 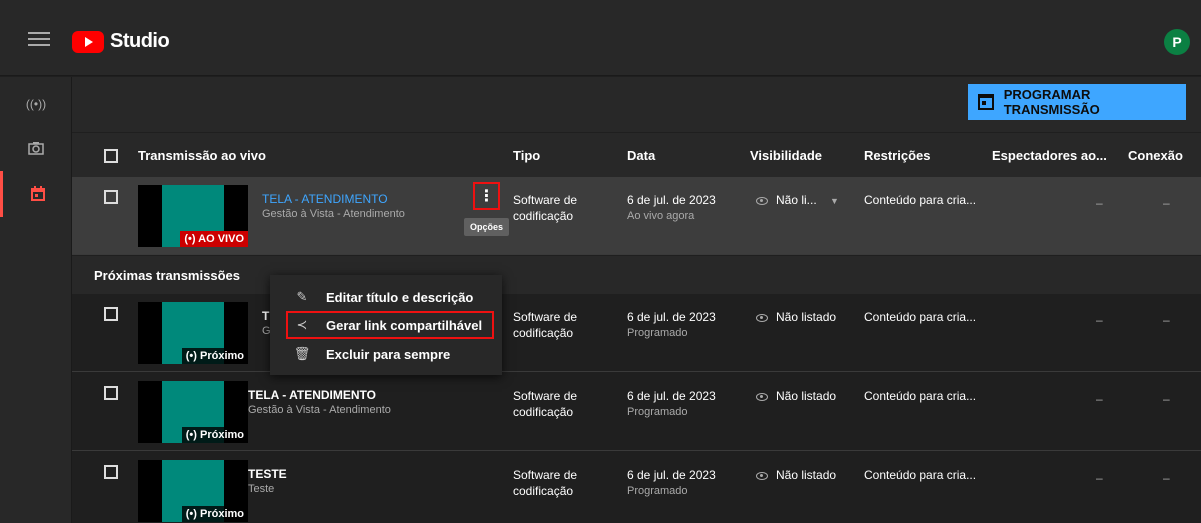 I want to click on top-bar: Studio P, so click(x=600, y=38).